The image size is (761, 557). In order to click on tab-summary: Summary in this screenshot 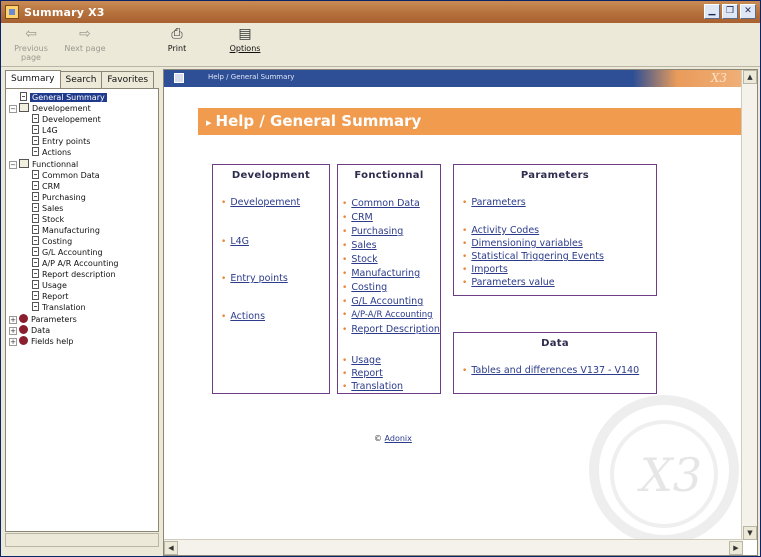, I will do `click(33, 79)`.